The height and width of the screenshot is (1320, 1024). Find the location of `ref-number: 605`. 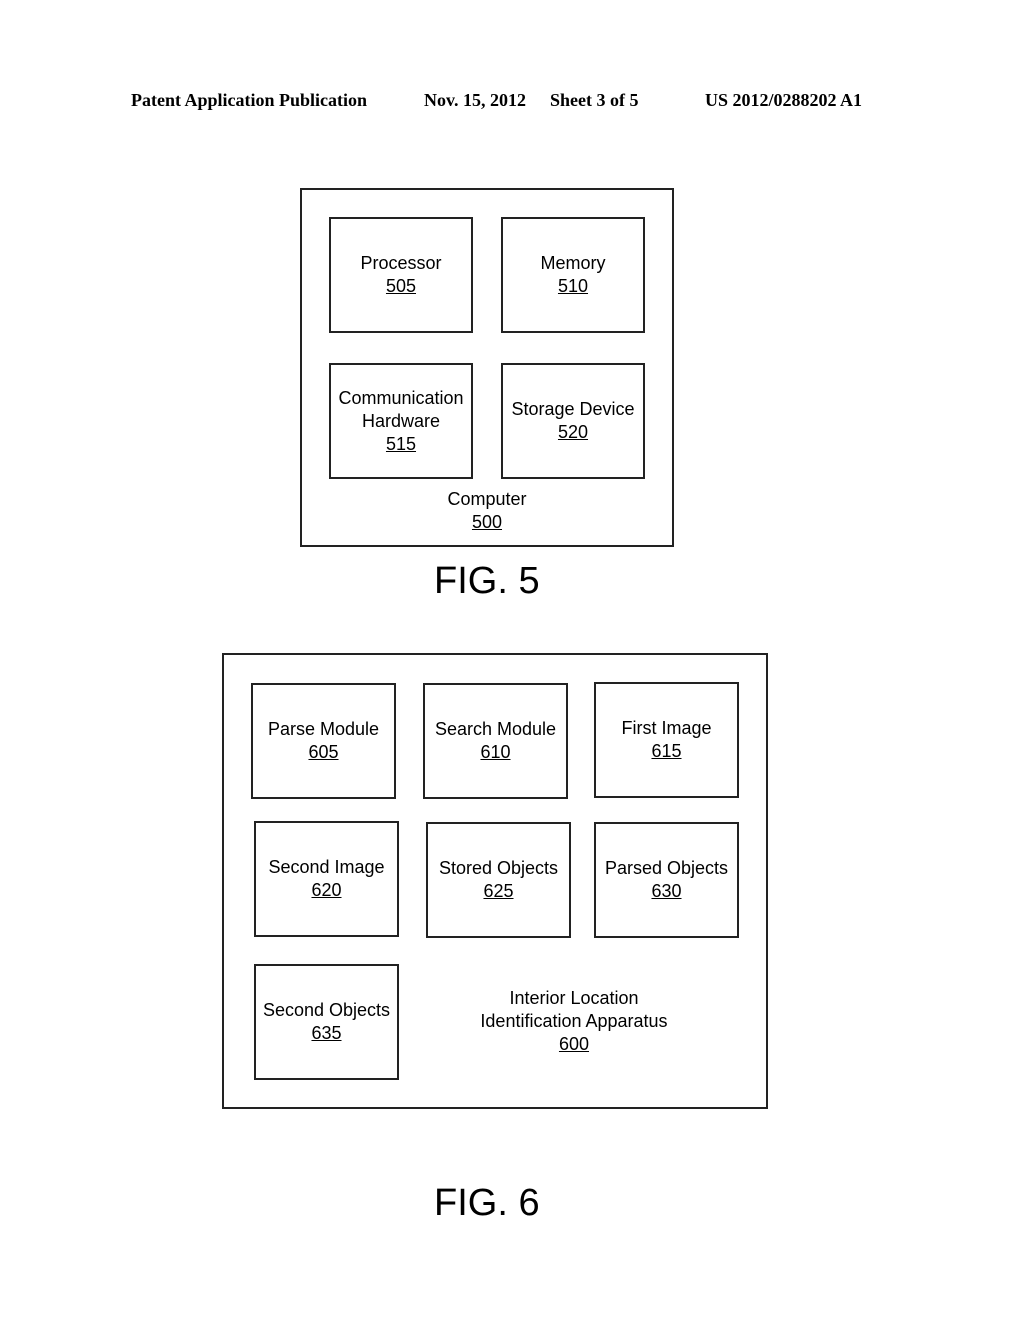

ref-number: 605 is located at coordinates (323, 752).